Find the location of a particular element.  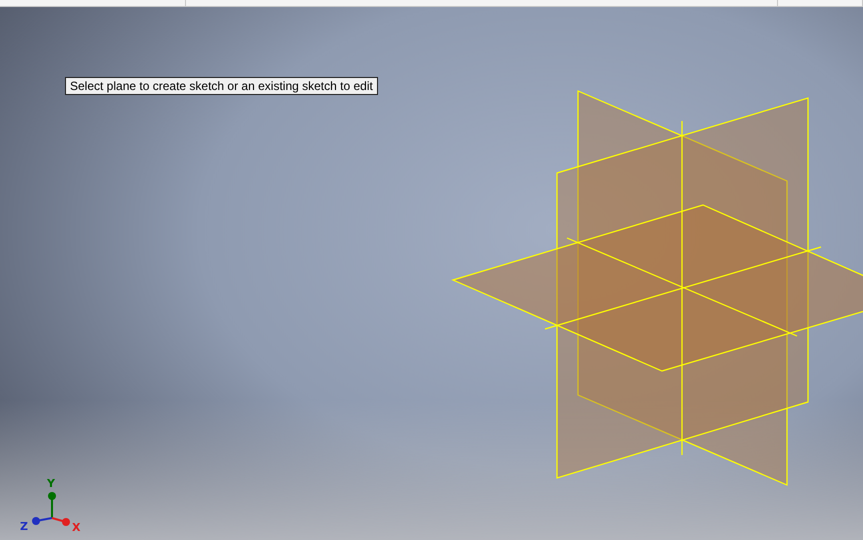

axis-label: Y is located at coordinates (51, 483).